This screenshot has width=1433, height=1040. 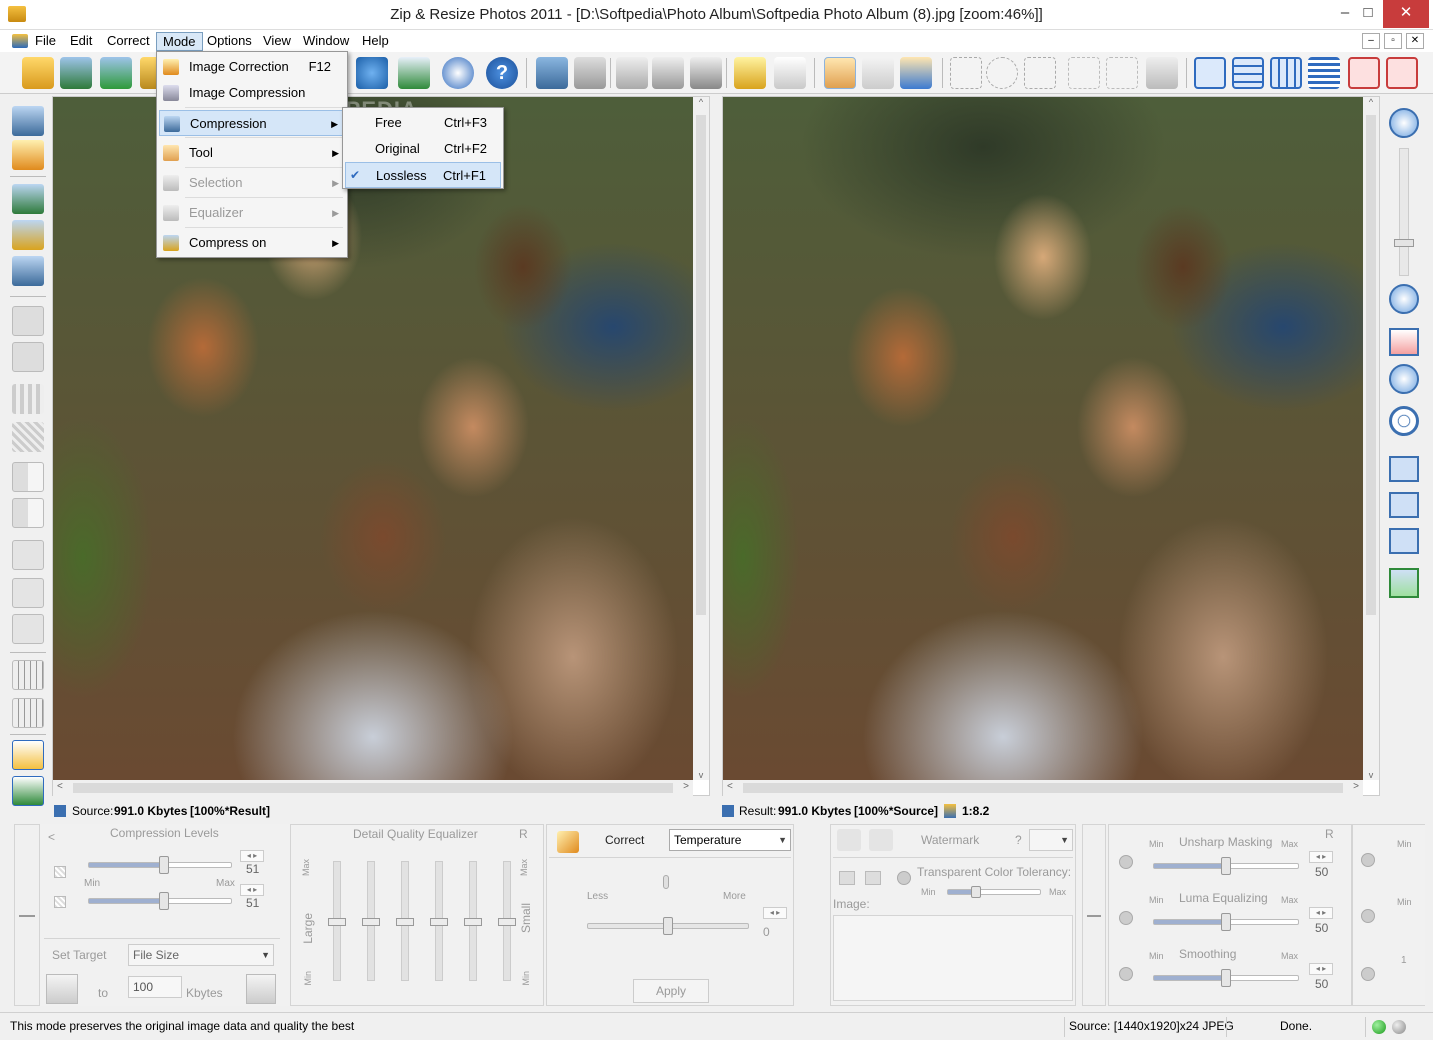 I want to click on close-all-windows-icon, so click(x=1402, y=73).